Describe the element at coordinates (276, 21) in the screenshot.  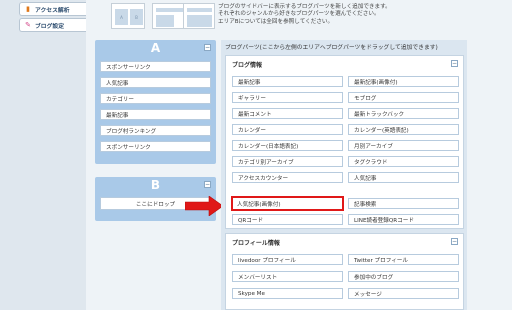
I see `intro-line: エリアBについては全回を参照してください。` at that location.